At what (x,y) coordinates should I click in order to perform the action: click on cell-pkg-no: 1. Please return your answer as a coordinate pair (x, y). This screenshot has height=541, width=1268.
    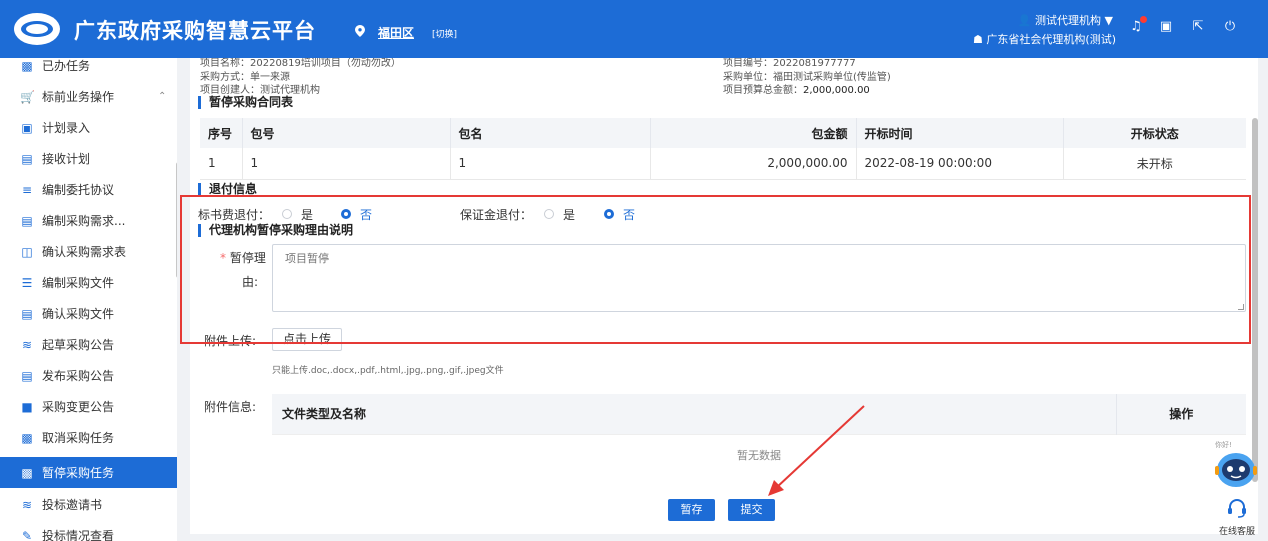
    Looking at the image, I should click on (346, 164).